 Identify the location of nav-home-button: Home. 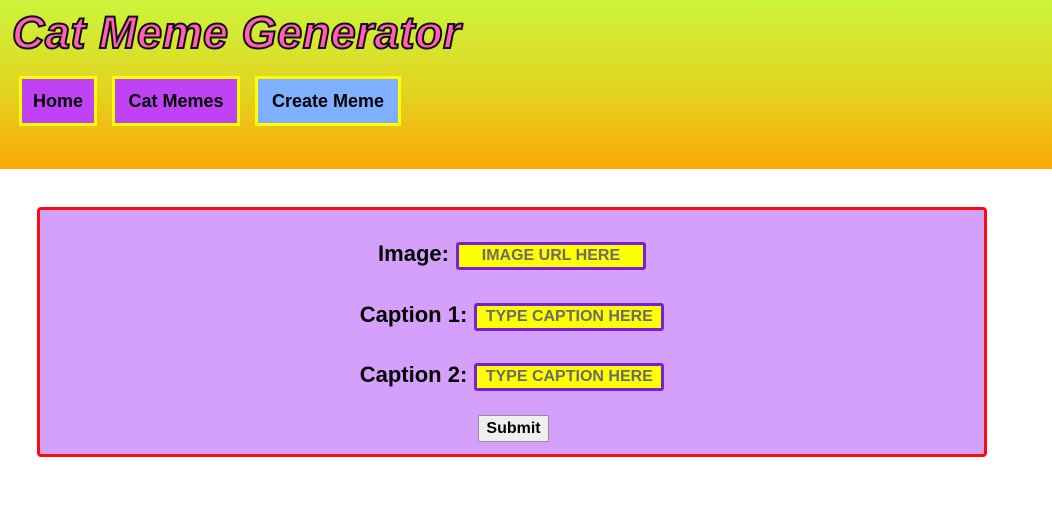
(58, 101).